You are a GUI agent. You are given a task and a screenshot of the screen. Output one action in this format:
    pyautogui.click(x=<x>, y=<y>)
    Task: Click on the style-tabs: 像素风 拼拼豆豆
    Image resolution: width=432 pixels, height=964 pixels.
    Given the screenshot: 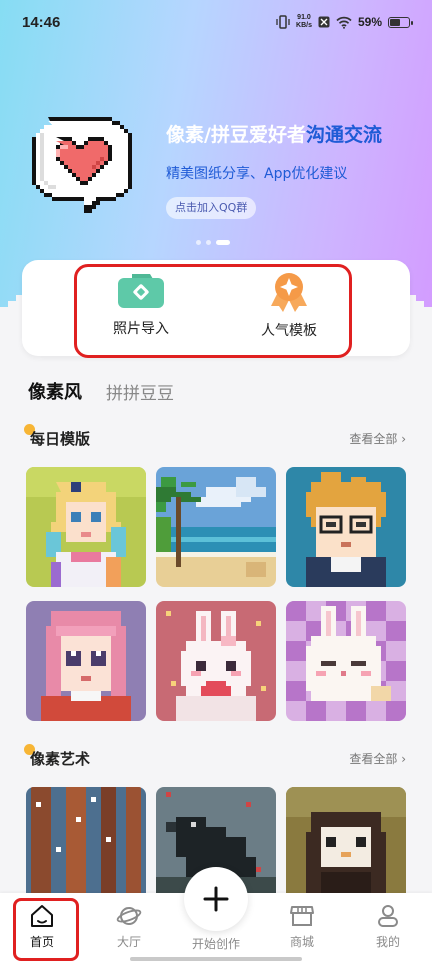 What is the action you would take?
    pyautogui.click(x=101, y=393)
    